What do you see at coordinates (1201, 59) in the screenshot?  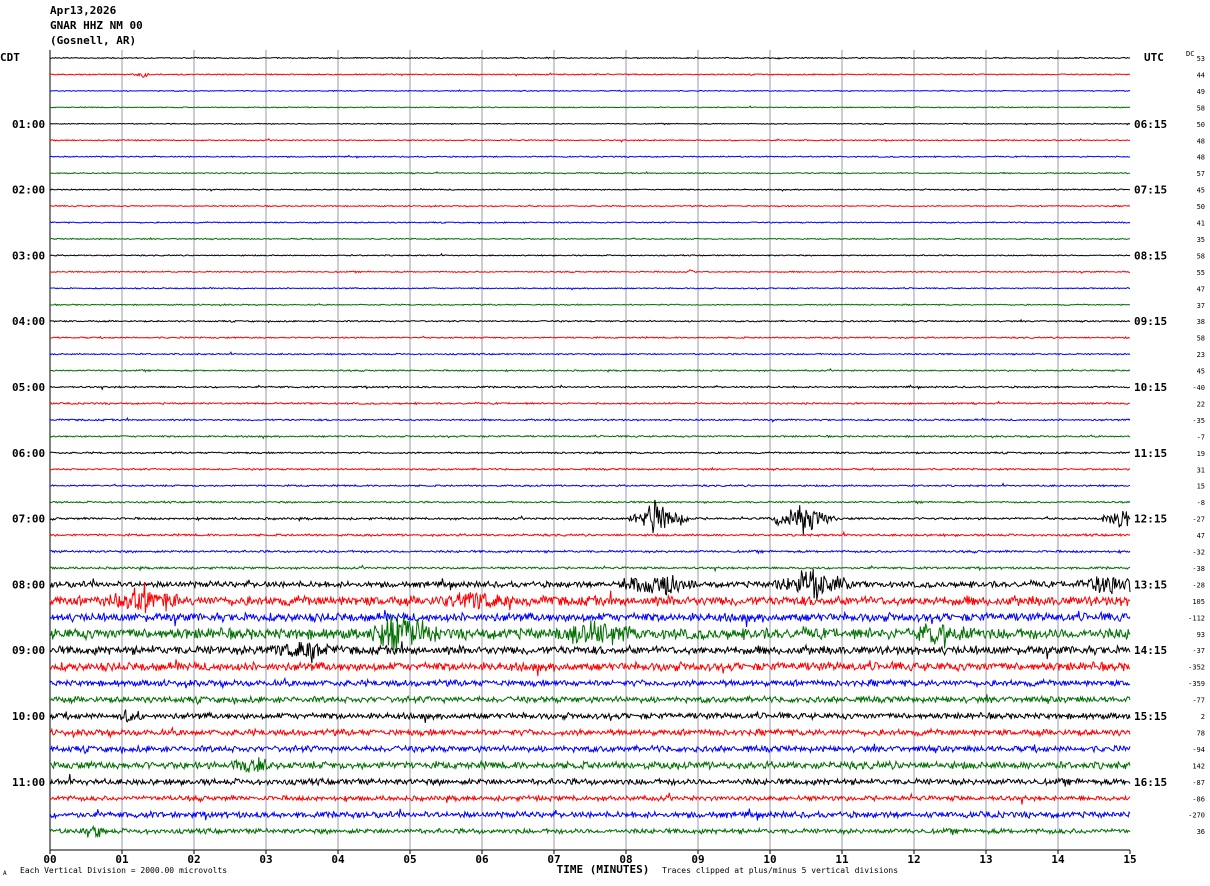 I see `dc-offset-label: 53` at bounding box center [1201, 59].